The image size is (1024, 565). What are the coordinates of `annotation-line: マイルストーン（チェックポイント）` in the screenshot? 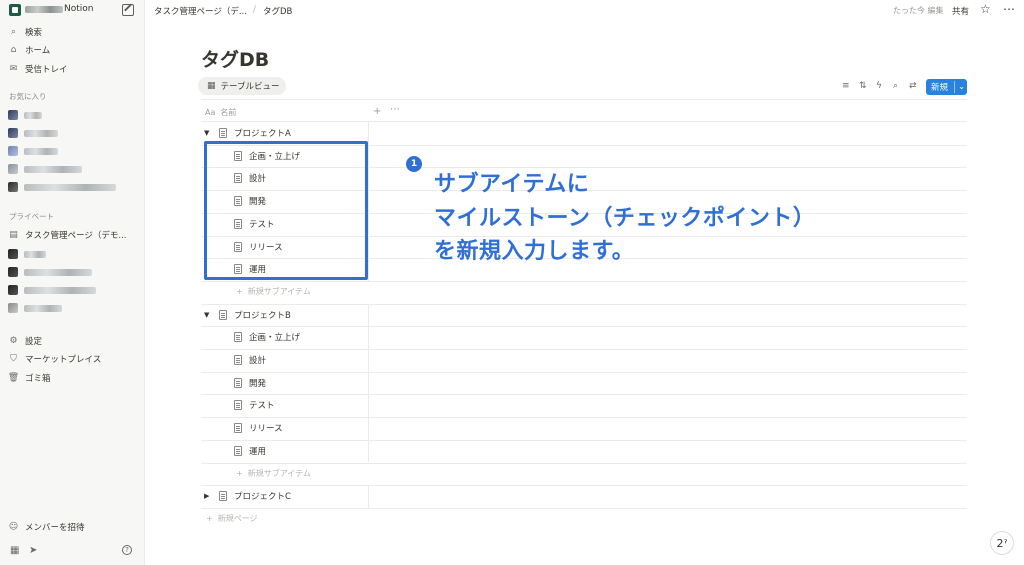 It's located at (625, 218).